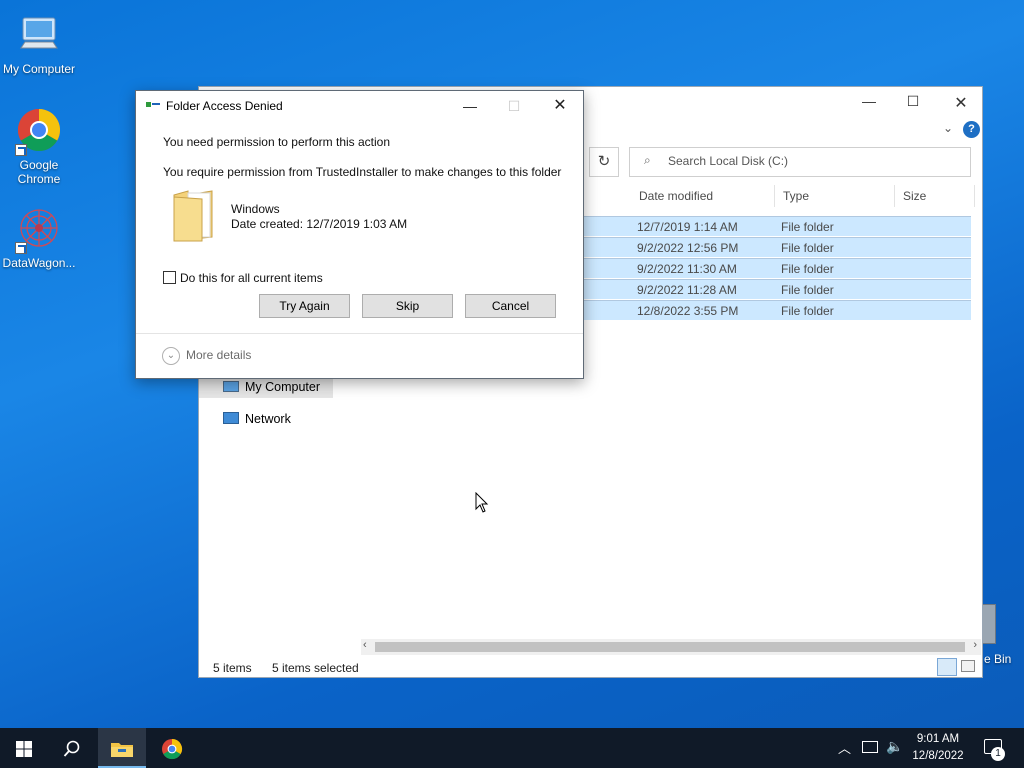  I want to click on clock-date: 12/8/2022, so click(938, 756).